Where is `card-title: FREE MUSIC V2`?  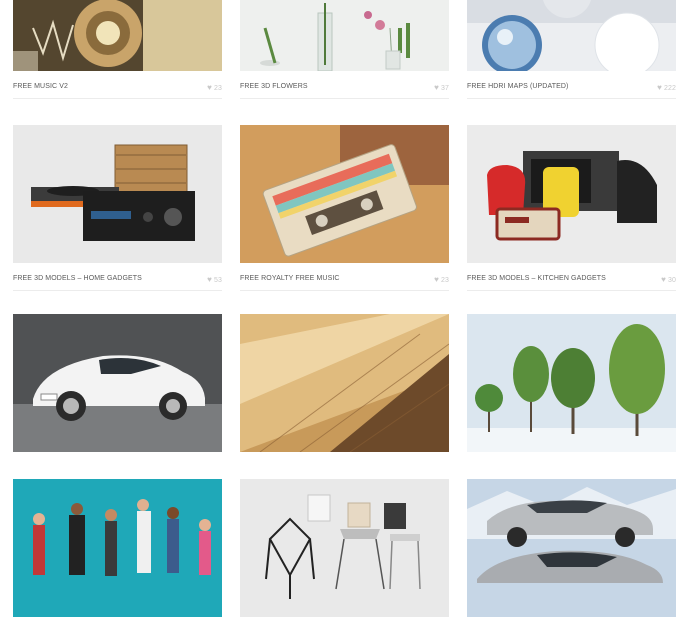 card-title: FREE MUSIC V2 is located at coordinates (40, 86).